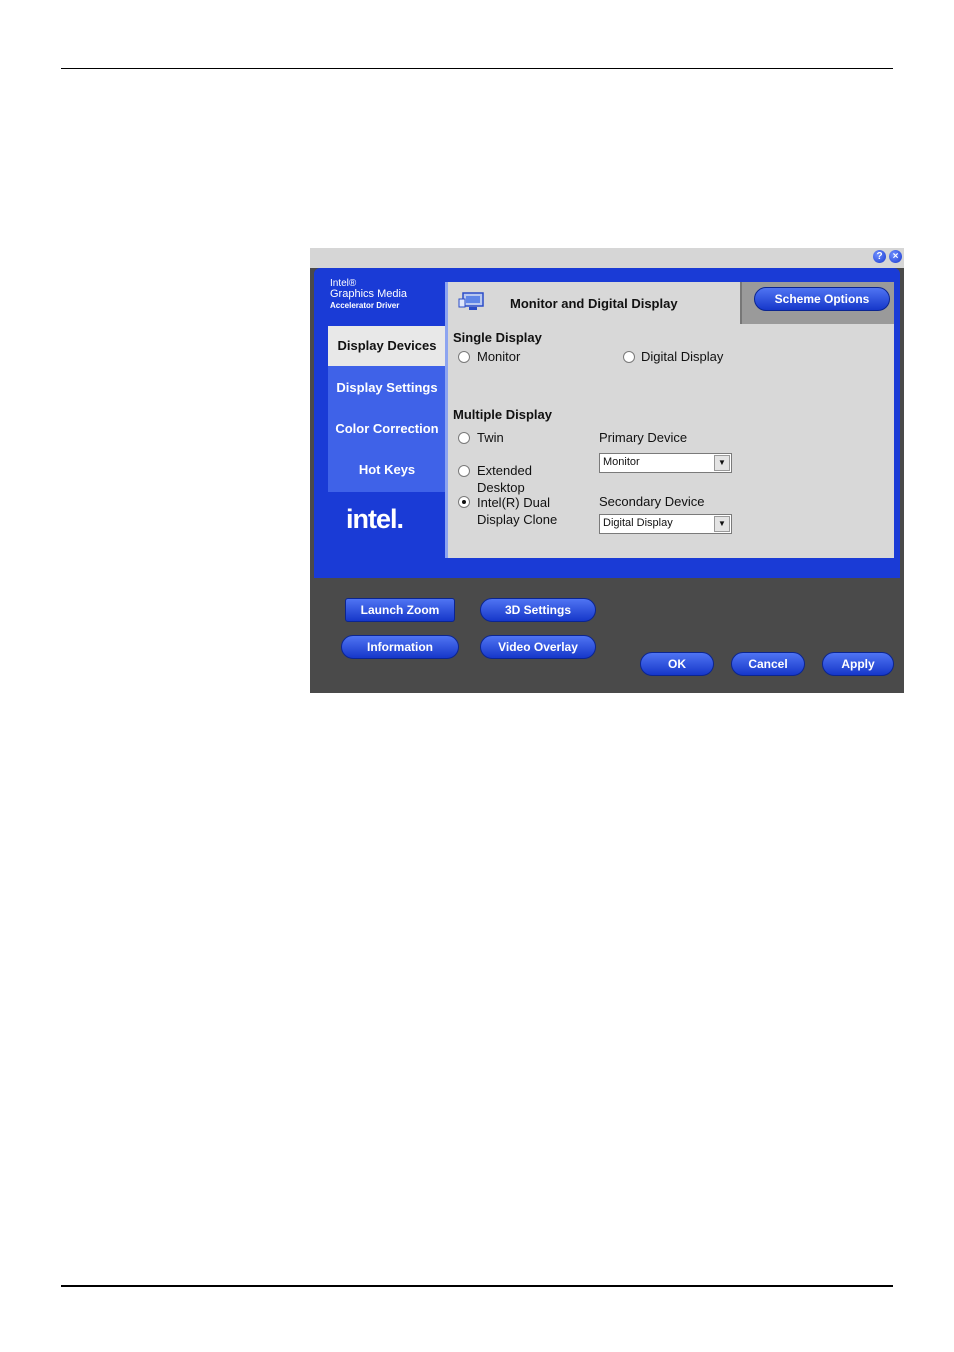 This screenshot has height=1352, width=954. Describe the element at coordinates (858, 664) in the screenshot. I see `apply-button: Apply` at that location.